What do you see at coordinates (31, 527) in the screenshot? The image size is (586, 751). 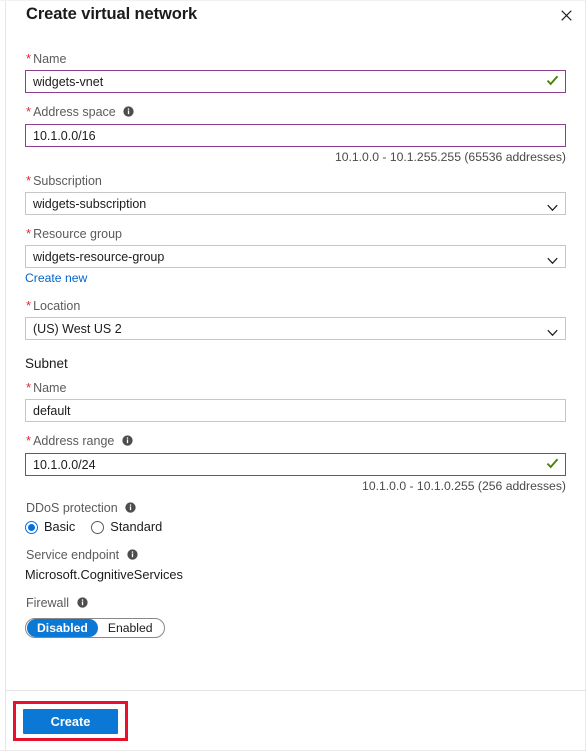 I see `radio-mark-basic` at bounding box center [31, 527].